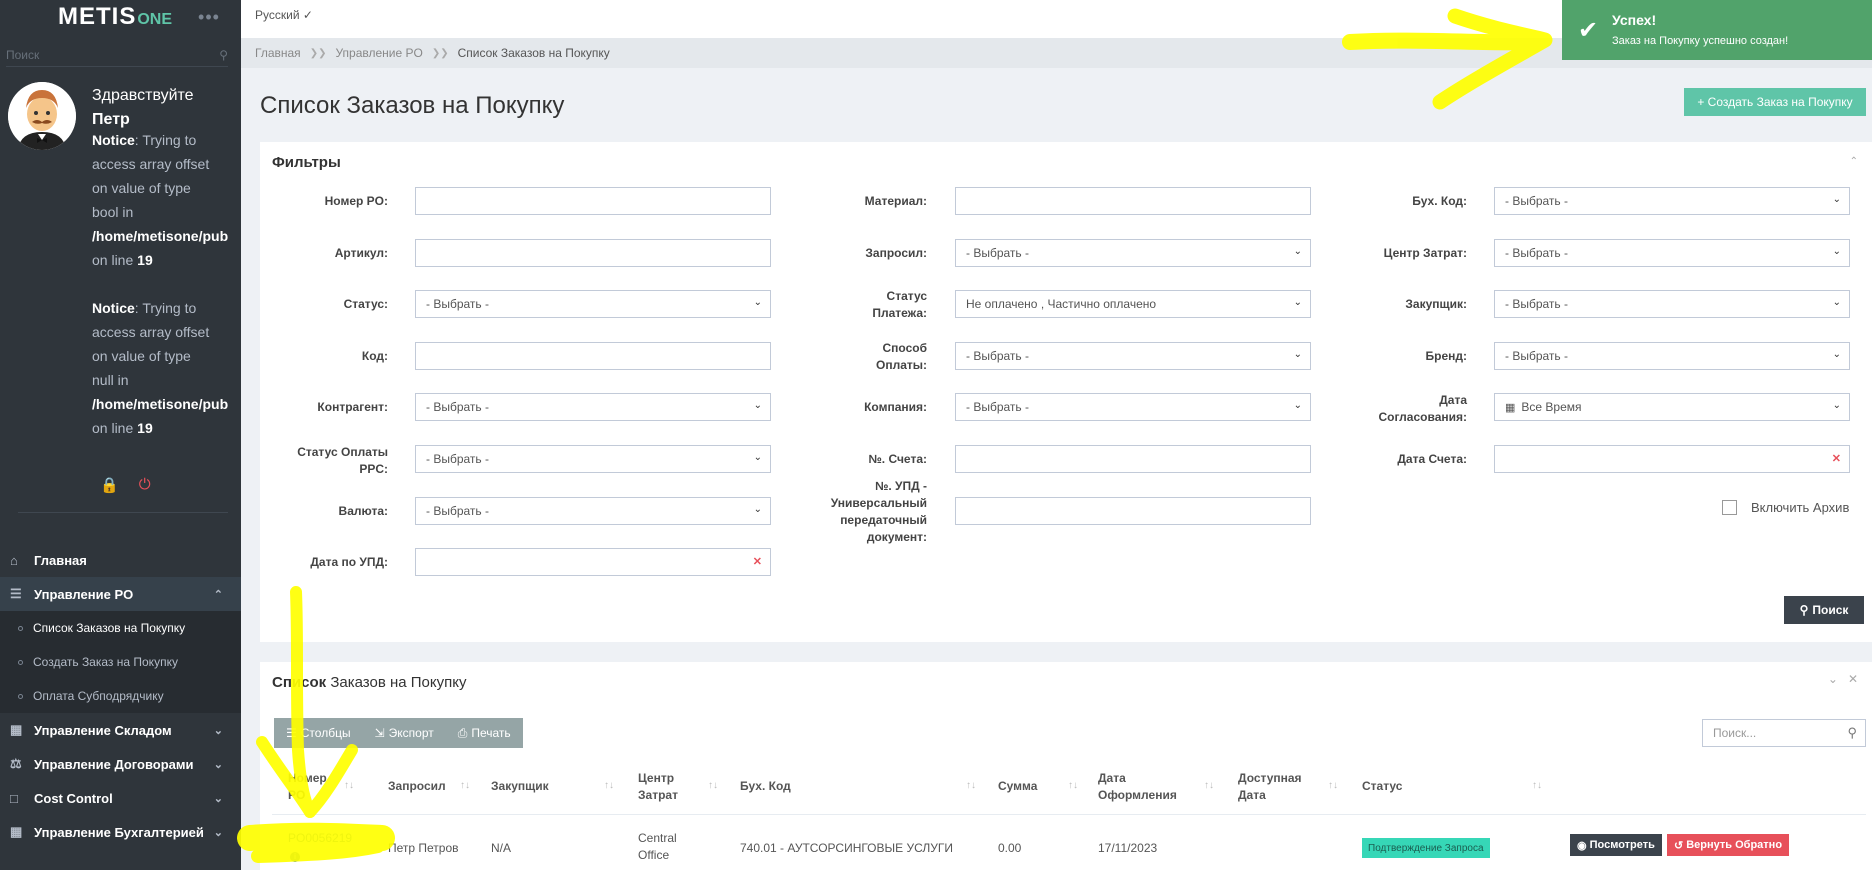 The width and height of the screenshot is (1872, 870). Describe the element at coordinates (23, 54) in the screenshot. I see `sidebar-search-placeholder: Поиск` at that location.